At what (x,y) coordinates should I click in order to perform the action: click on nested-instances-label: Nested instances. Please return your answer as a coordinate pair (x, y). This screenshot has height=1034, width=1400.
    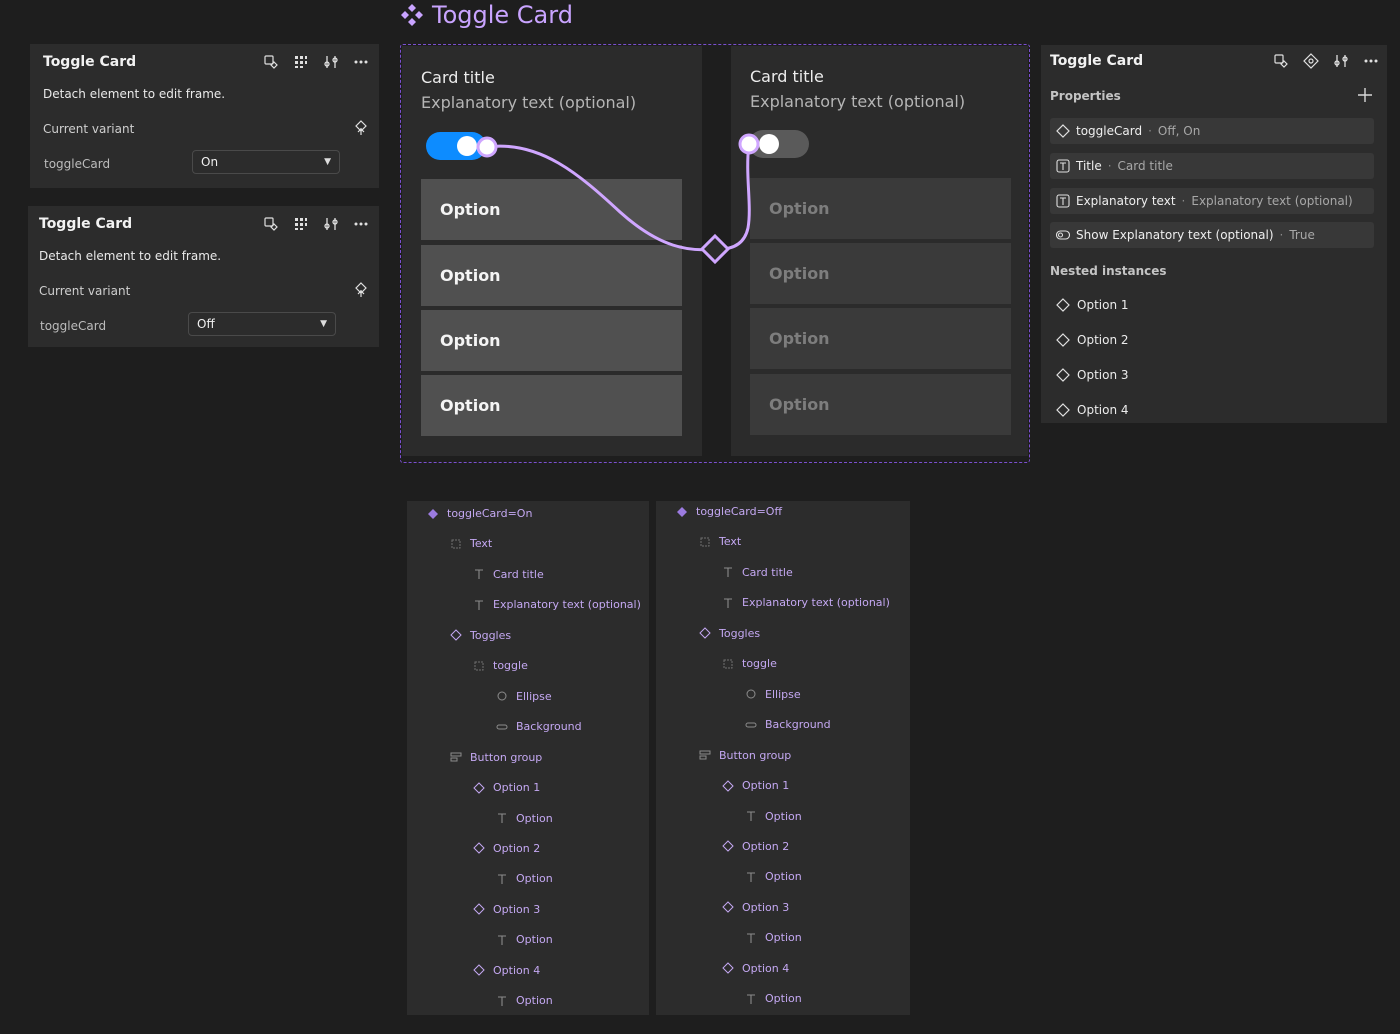
    Looking at the image, I should click on (1108, 271).